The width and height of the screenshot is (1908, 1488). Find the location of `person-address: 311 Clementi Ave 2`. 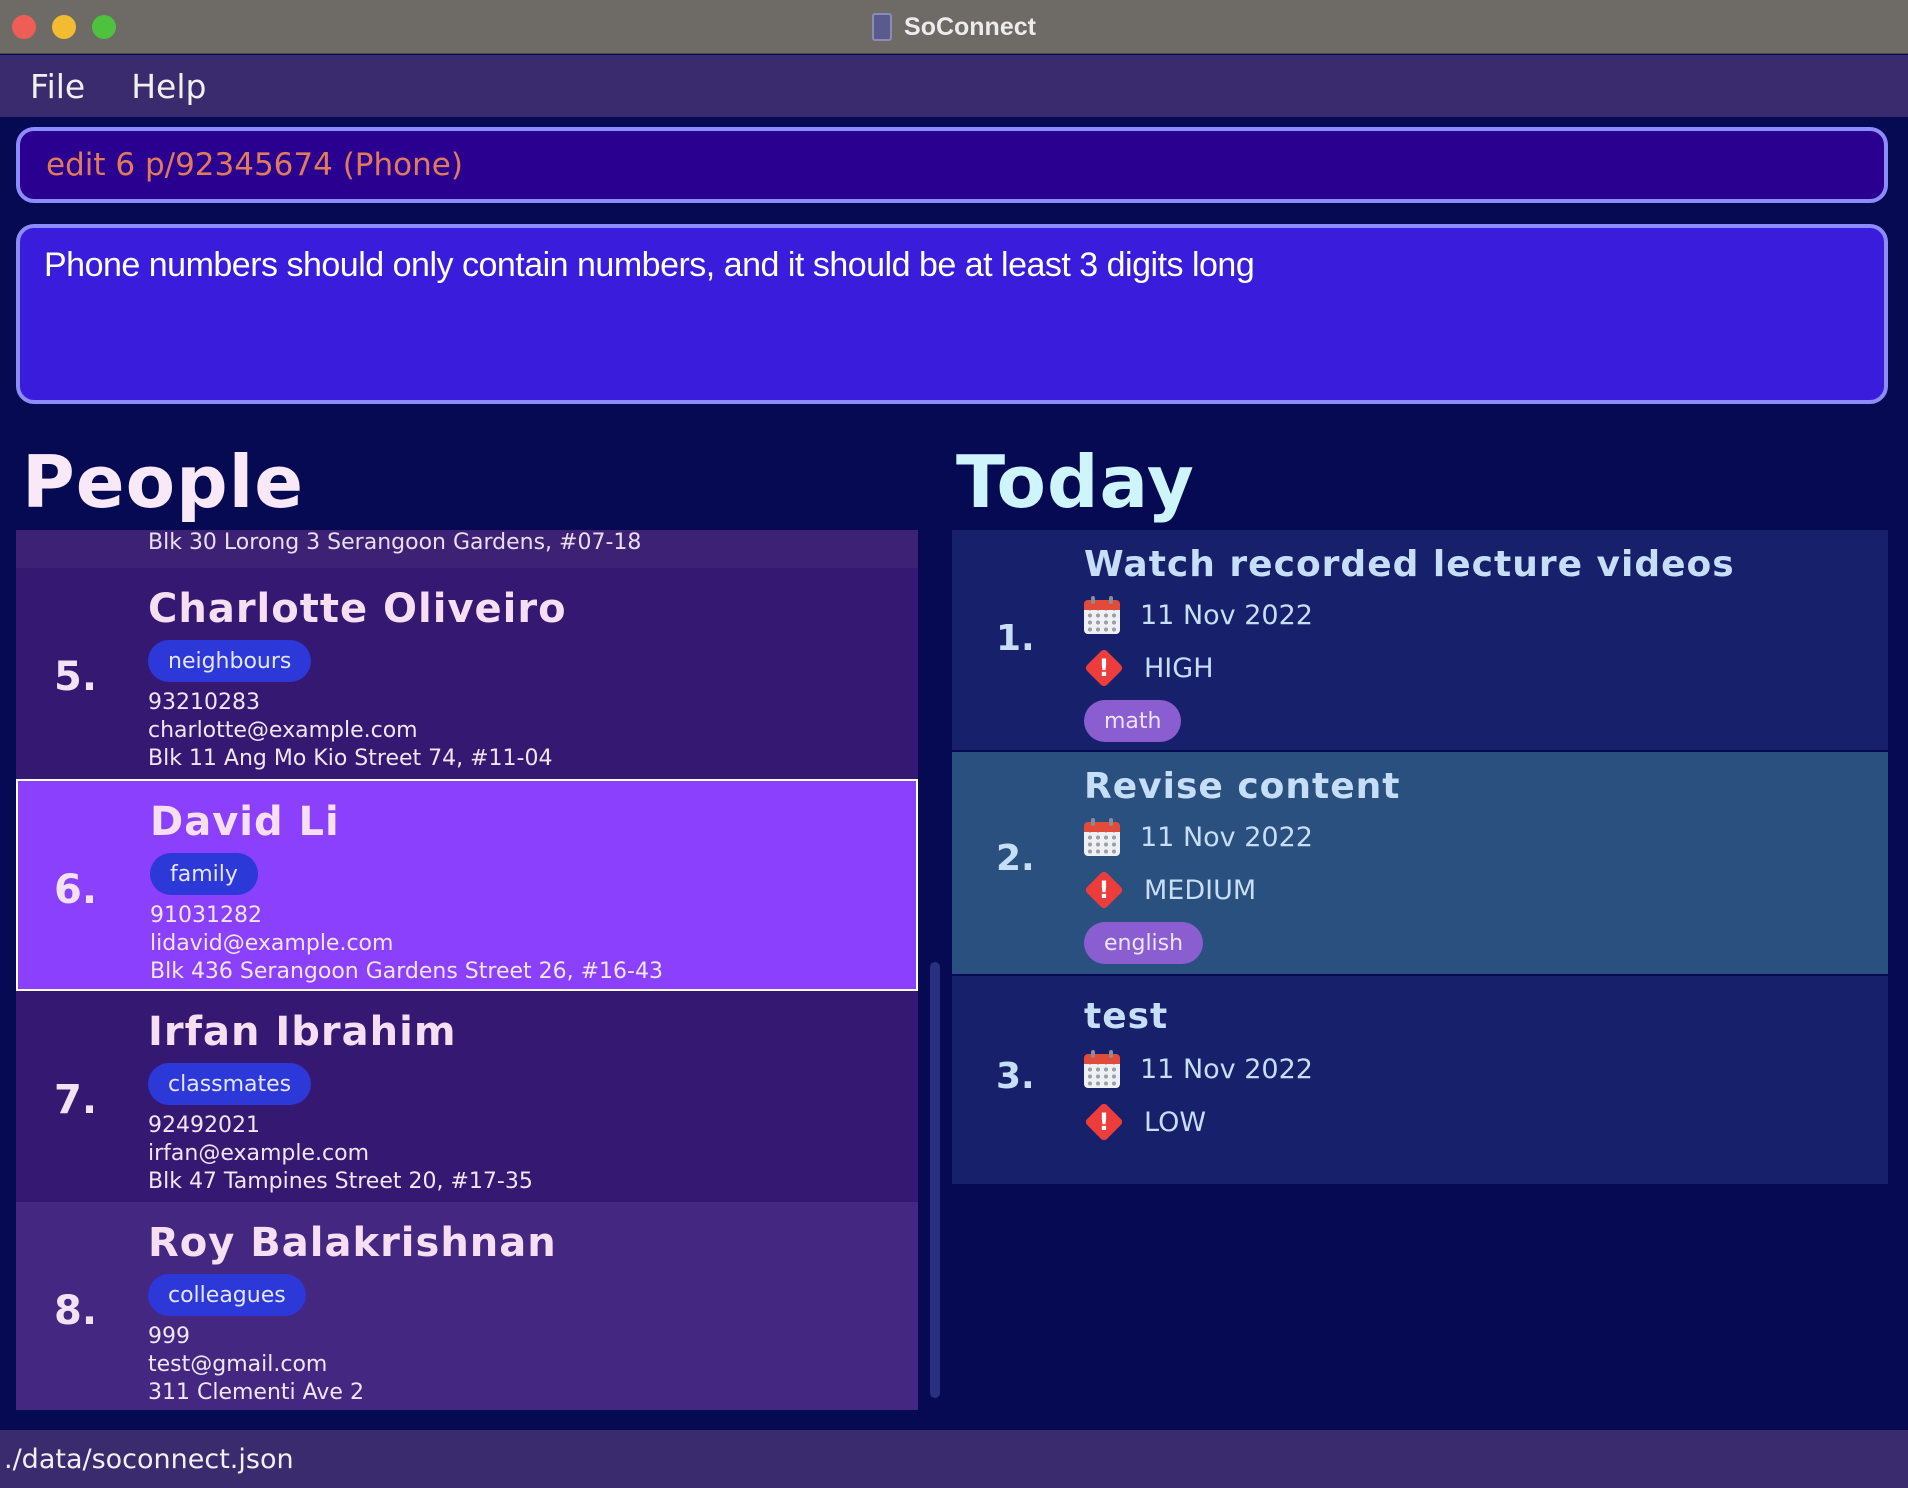

person-address: 311 Clementi Ave 2 is located at coordinates (256, 1392).